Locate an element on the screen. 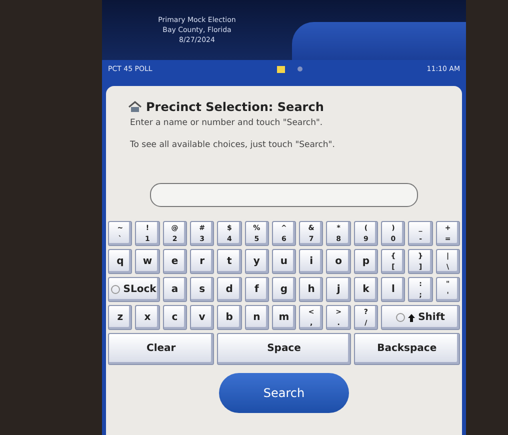  keyboard-key: y is located at coordinates (256, 261).